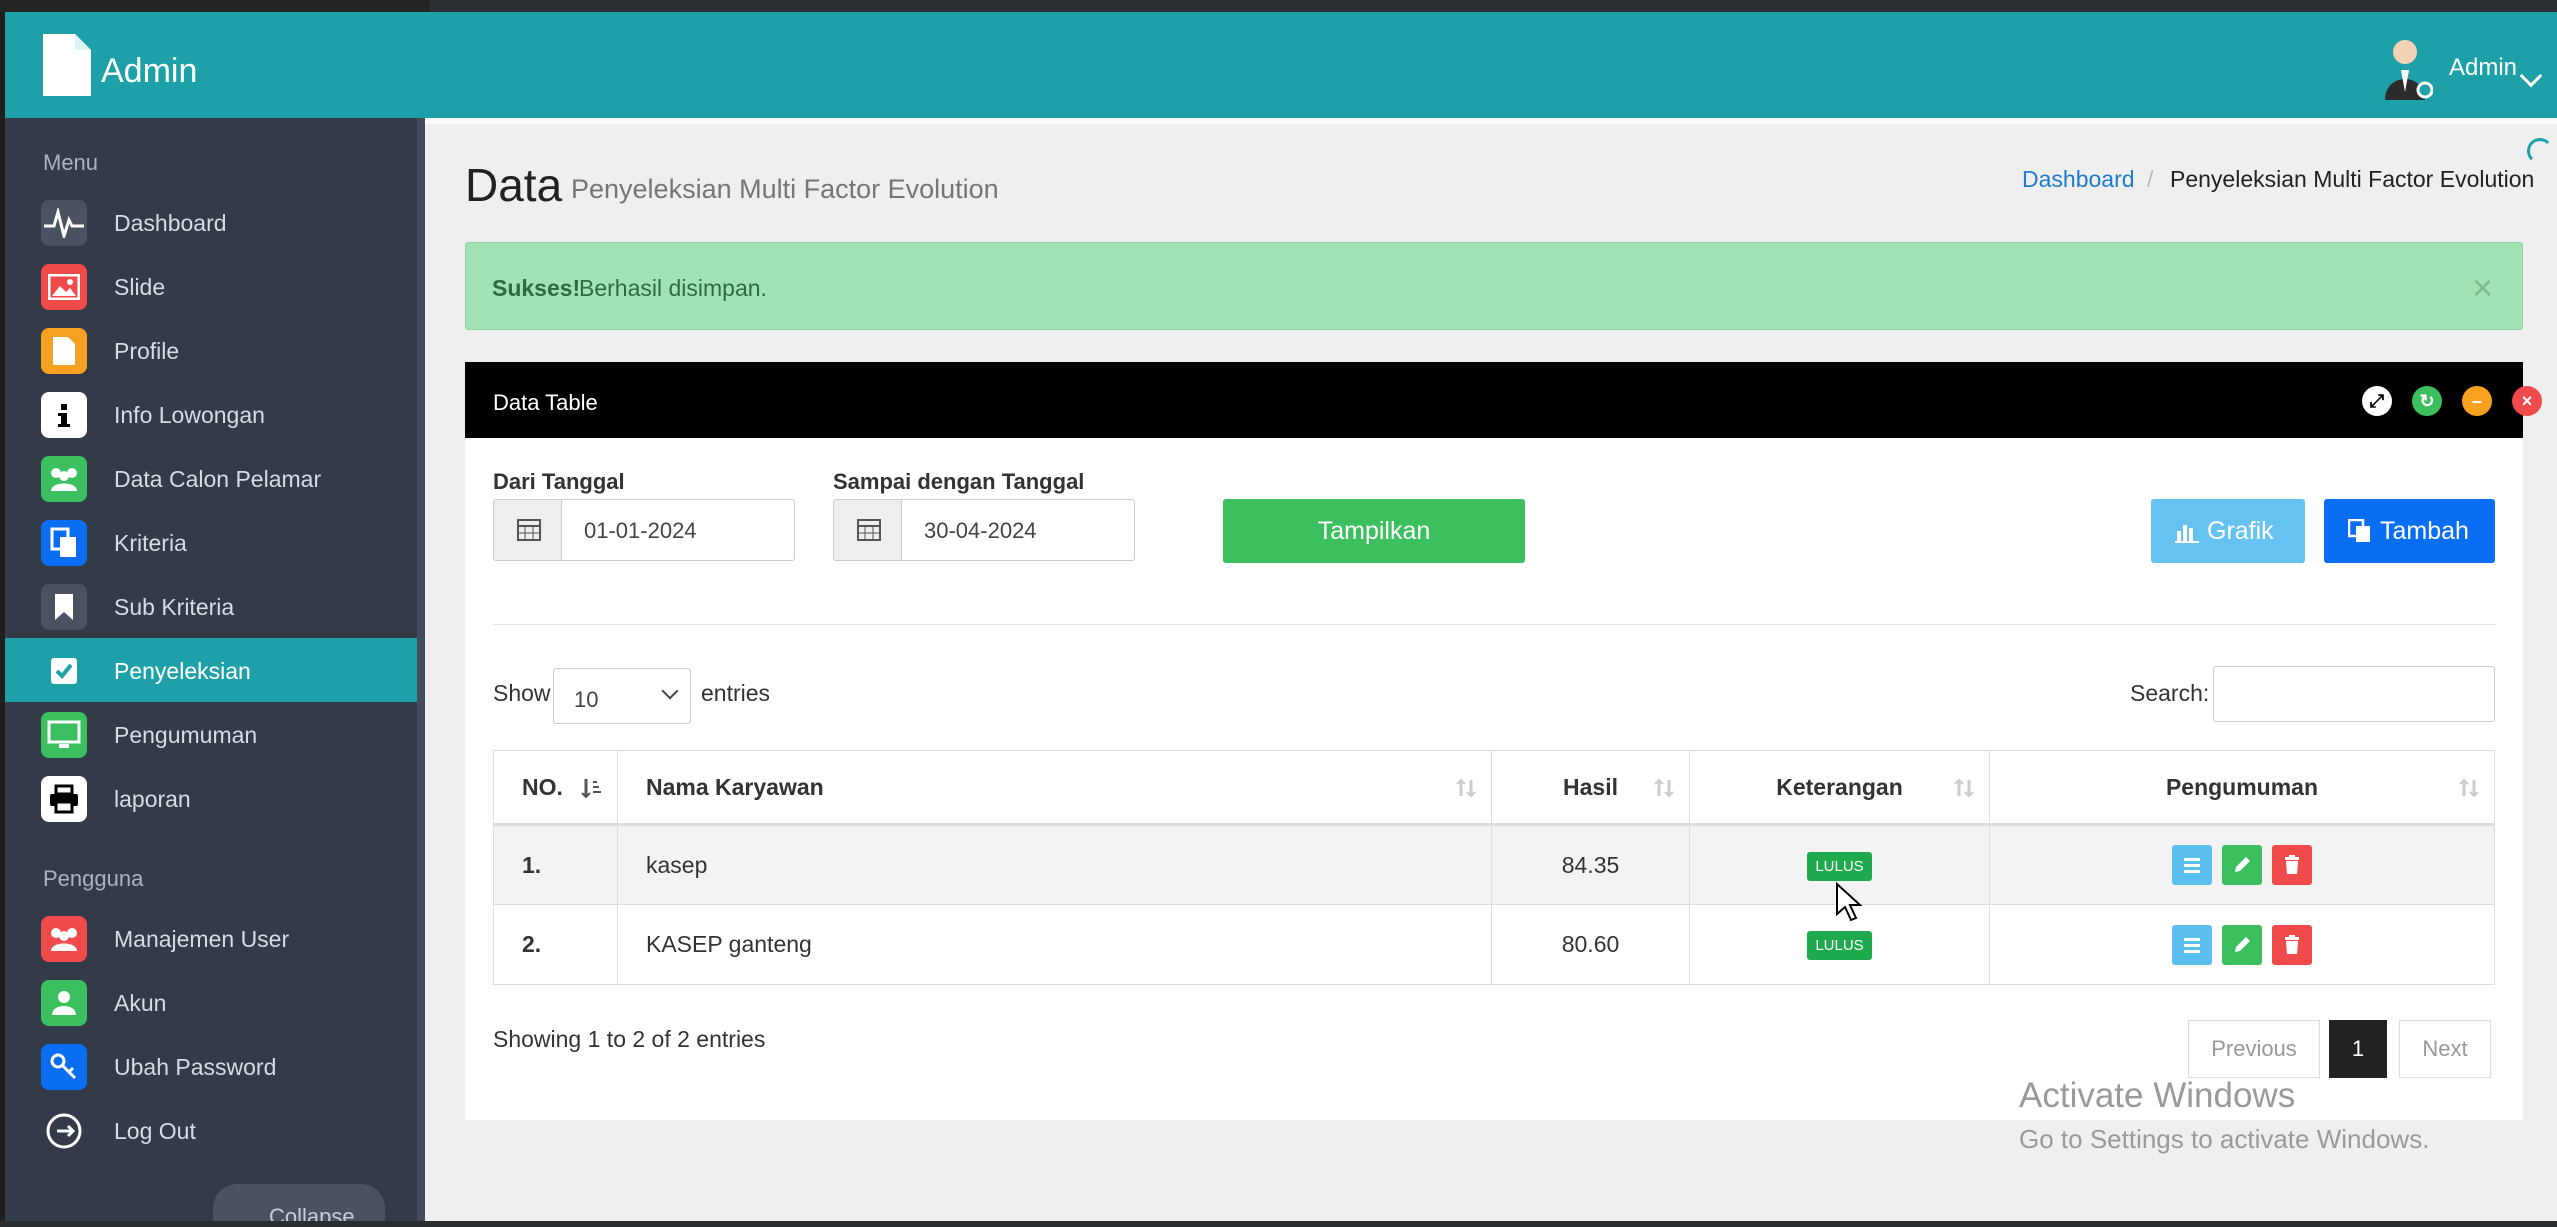 The width and height of the screenshot is (2557, 1227). Describe the element at coordinates (514, 185) in the screenshot. I see `page-title: Data` at that location.